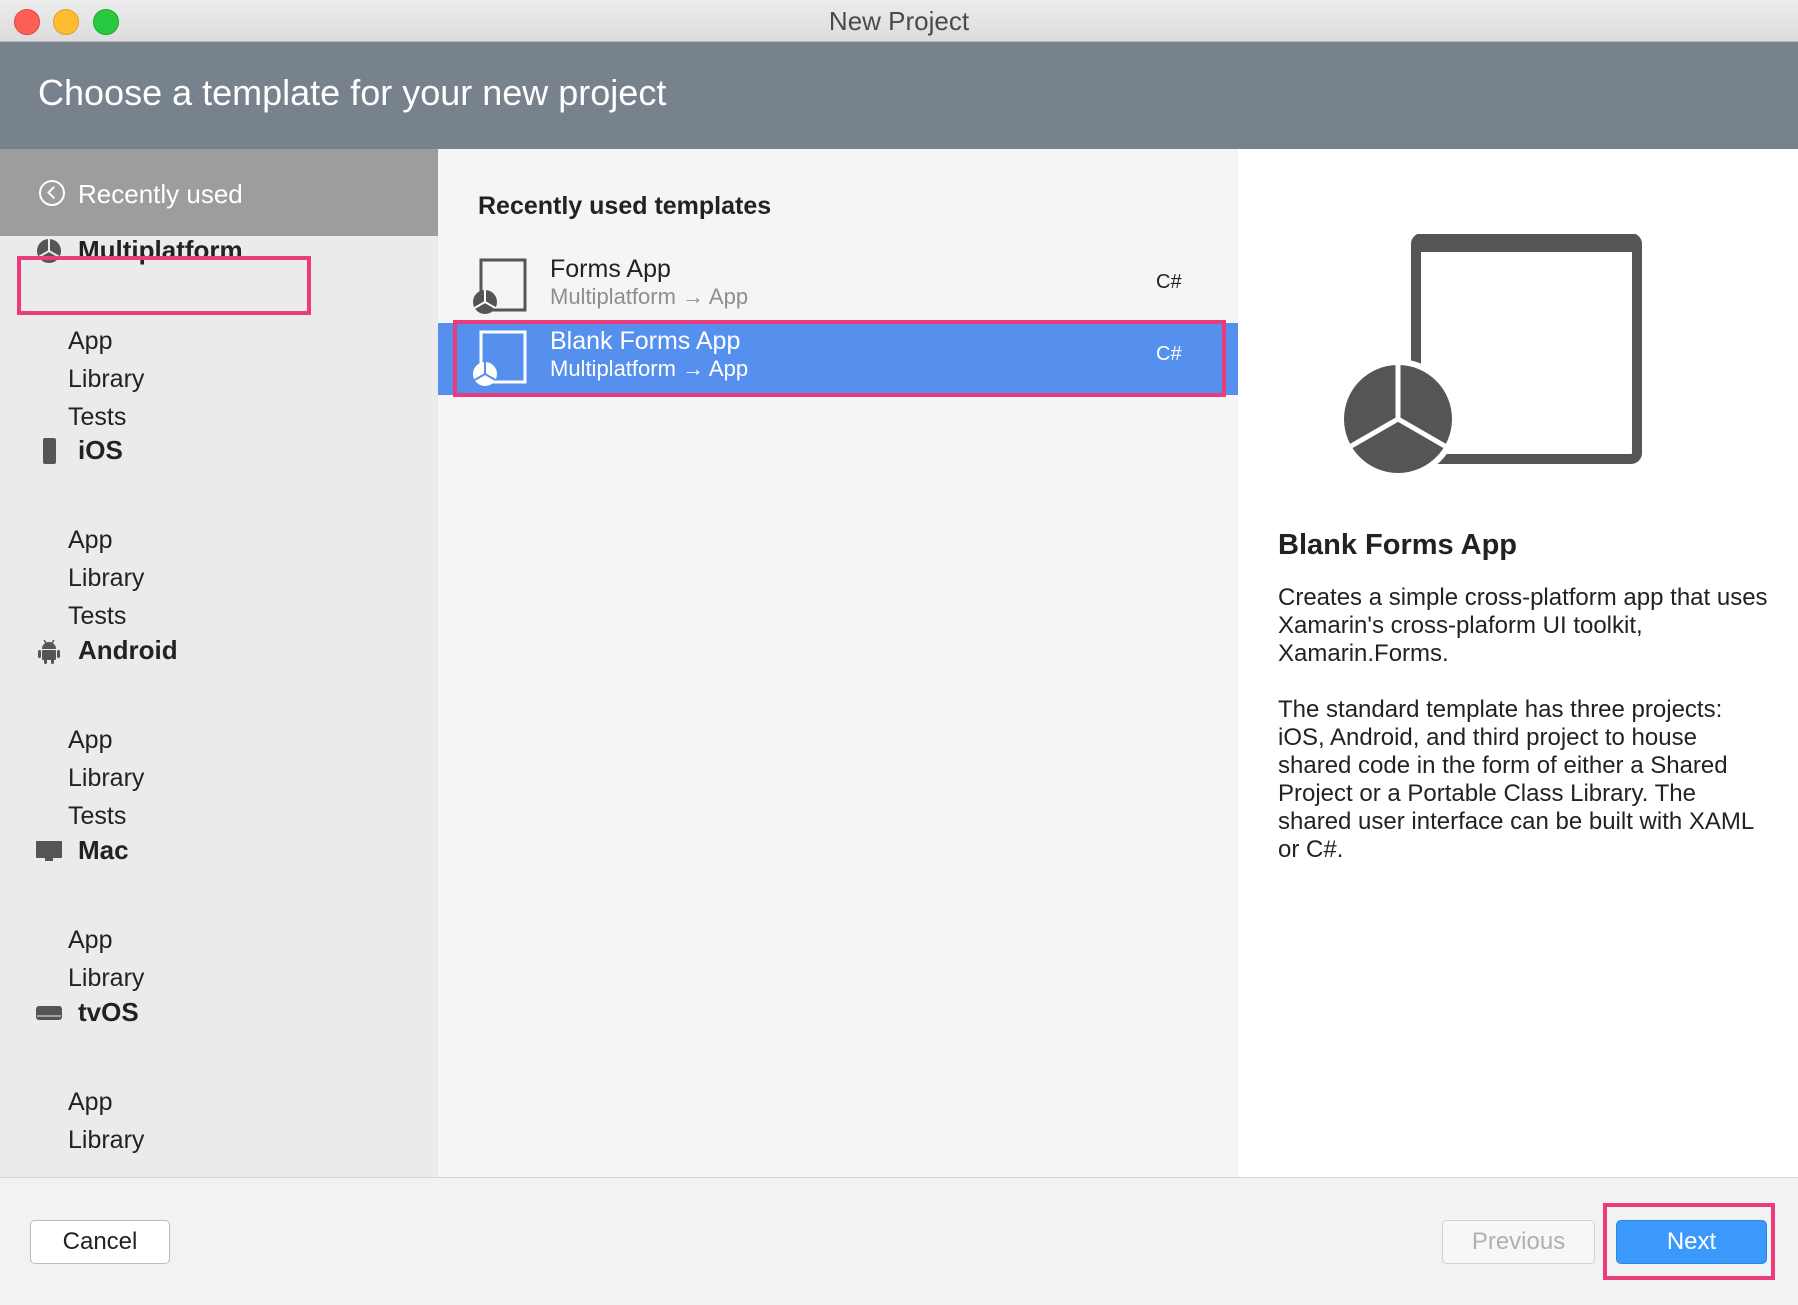 This screenshot has height=1305, width=1798. What do you see at coordinates (106, 379) in the screenshot?
I see `sidebar-item-multiplatform-library: Library` at bounding box center [106, 379].